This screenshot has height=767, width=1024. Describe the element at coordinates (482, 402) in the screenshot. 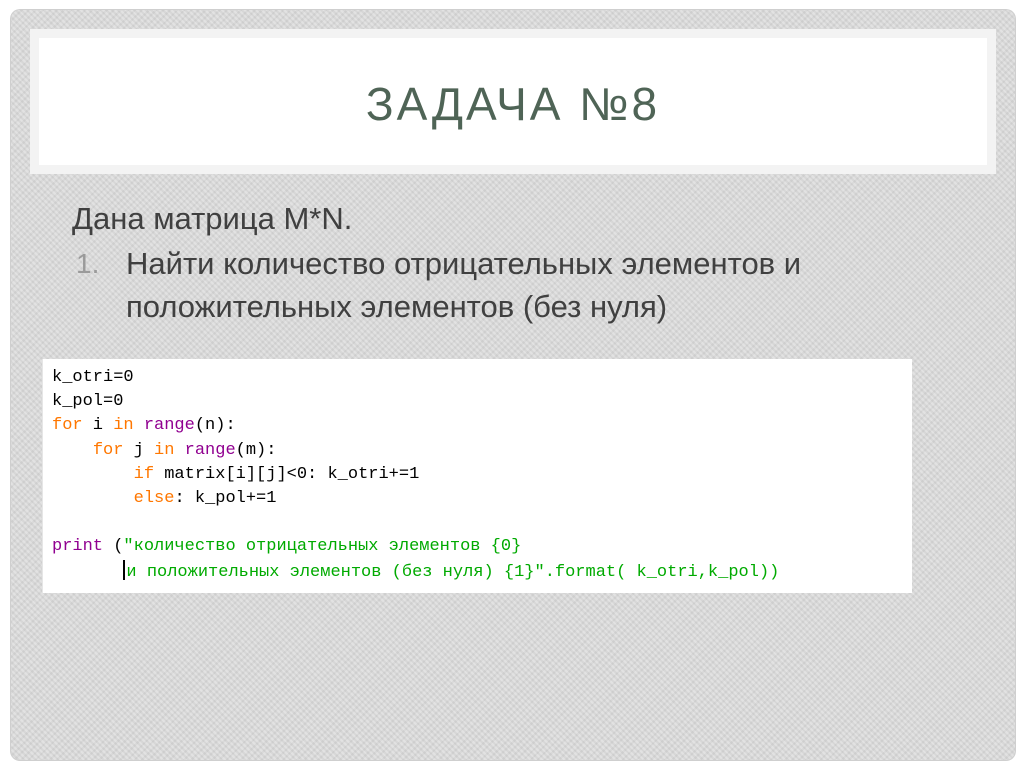

I see `code-line-2: k_pol=0` at that location.